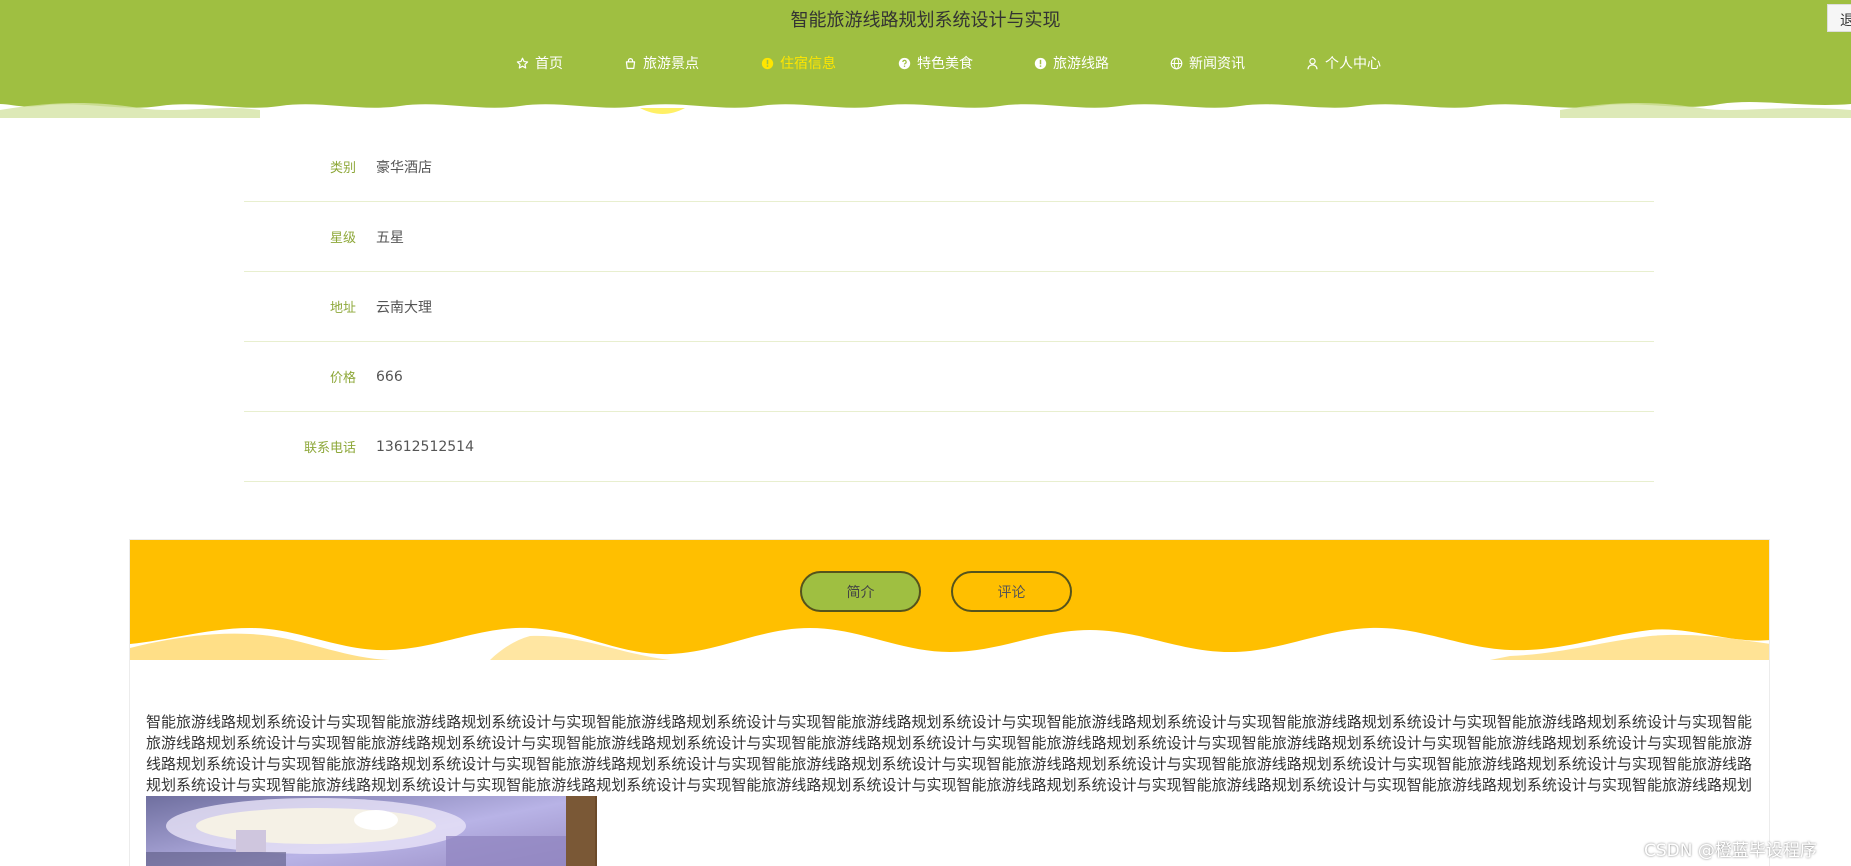 This screenshot has height=866, width=1851. I want to click on nav-item-label: 特色美食, so click(945, 64).